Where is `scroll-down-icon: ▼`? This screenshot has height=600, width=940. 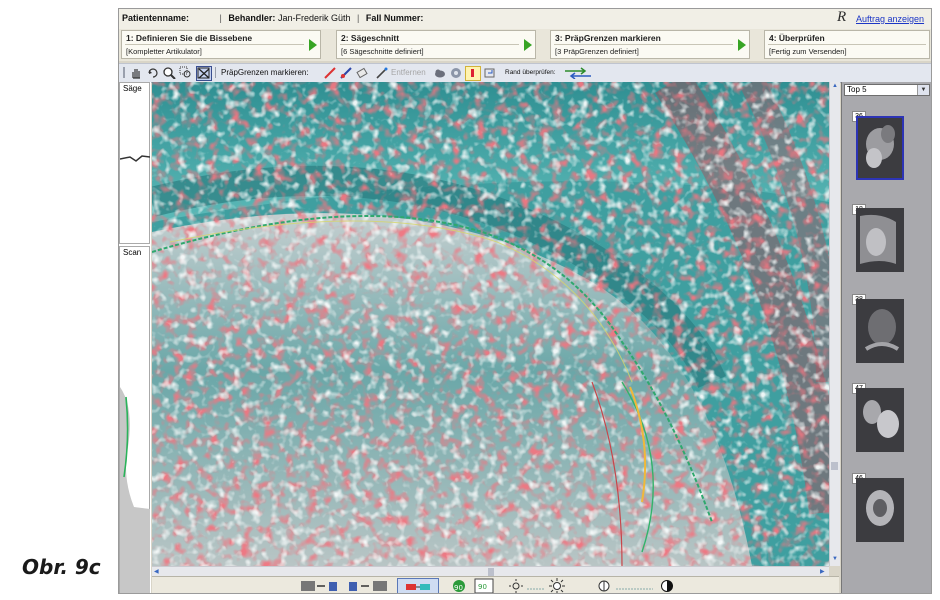 scroll-down-icon: ▼ is located at coordinates (835, 559).